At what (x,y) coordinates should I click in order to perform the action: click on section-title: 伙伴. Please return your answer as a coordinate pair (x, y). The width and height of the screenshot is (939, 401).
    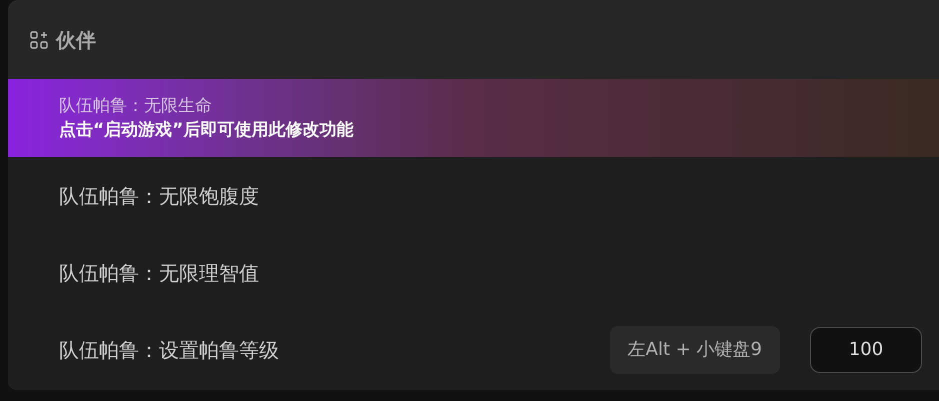
    Looking at the image, I should click on (76, 40).